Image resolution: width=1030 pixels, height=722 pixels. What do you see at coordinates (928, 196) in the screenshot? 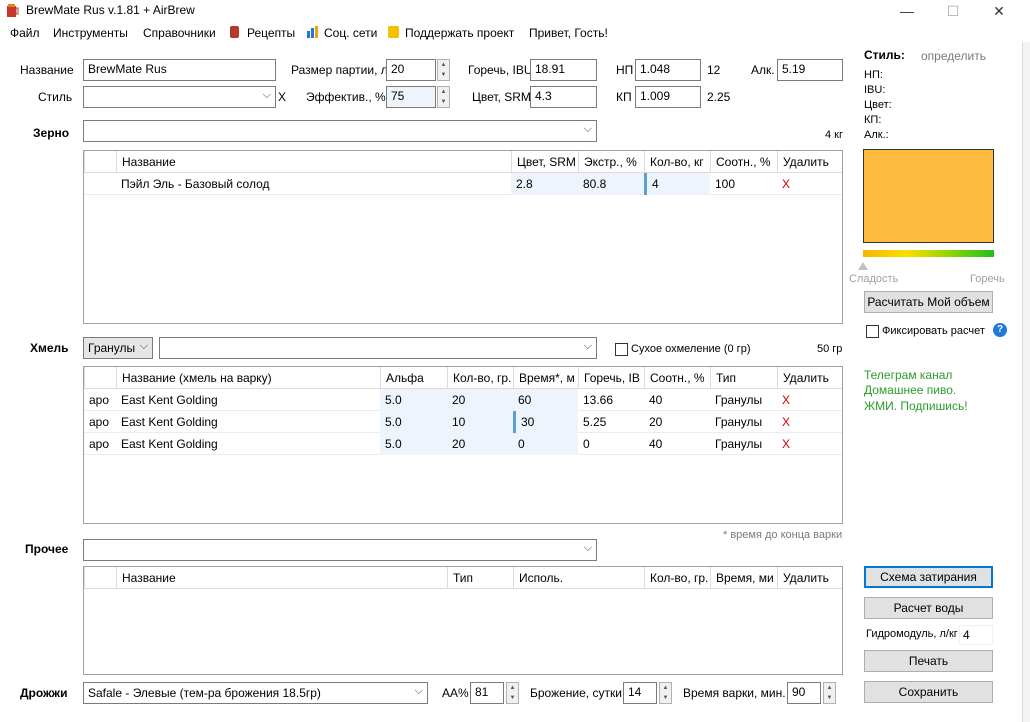
I see `beer-color-swatch` at bounding box center [928, 196].